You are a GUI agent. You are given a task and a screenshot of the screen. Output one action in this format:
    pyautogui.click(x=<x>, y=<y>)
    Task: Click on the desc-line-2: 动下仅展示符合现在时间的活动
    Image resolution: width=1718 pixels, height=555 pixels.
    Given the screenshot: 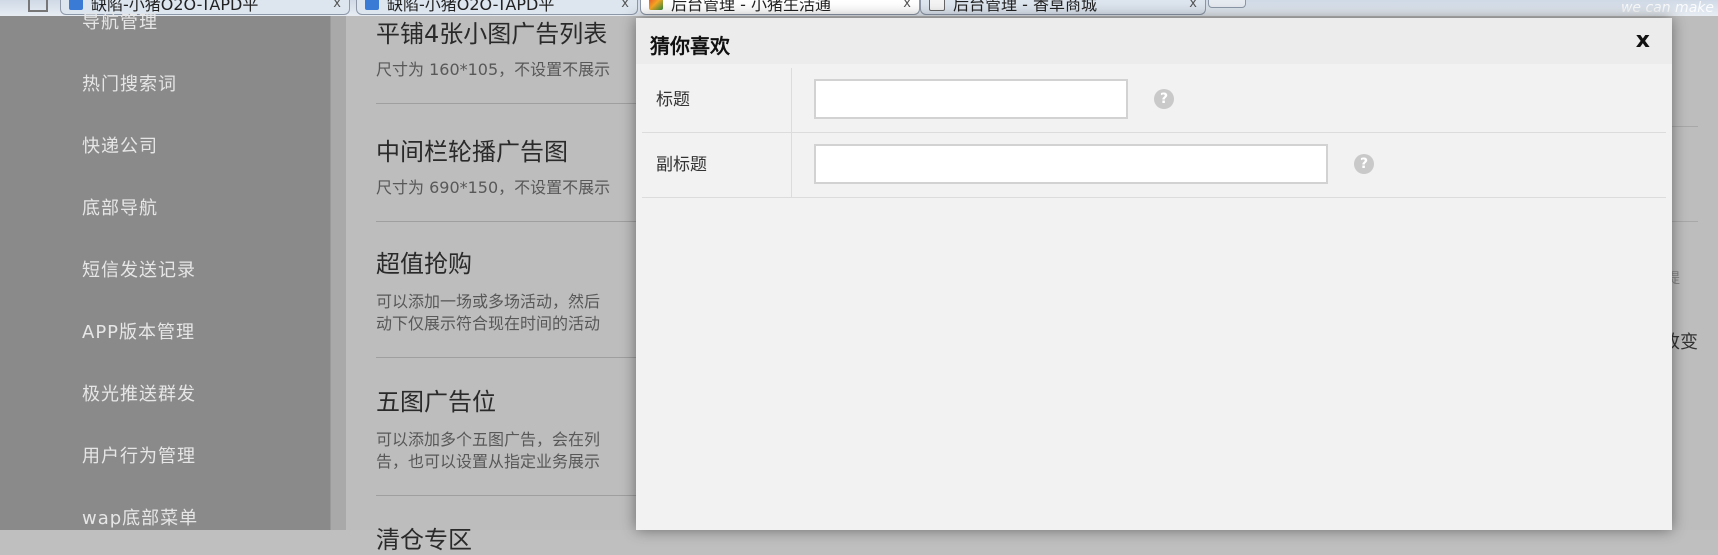 What is the action you would take?
    pyautogui.click(x=488, y=323)
    